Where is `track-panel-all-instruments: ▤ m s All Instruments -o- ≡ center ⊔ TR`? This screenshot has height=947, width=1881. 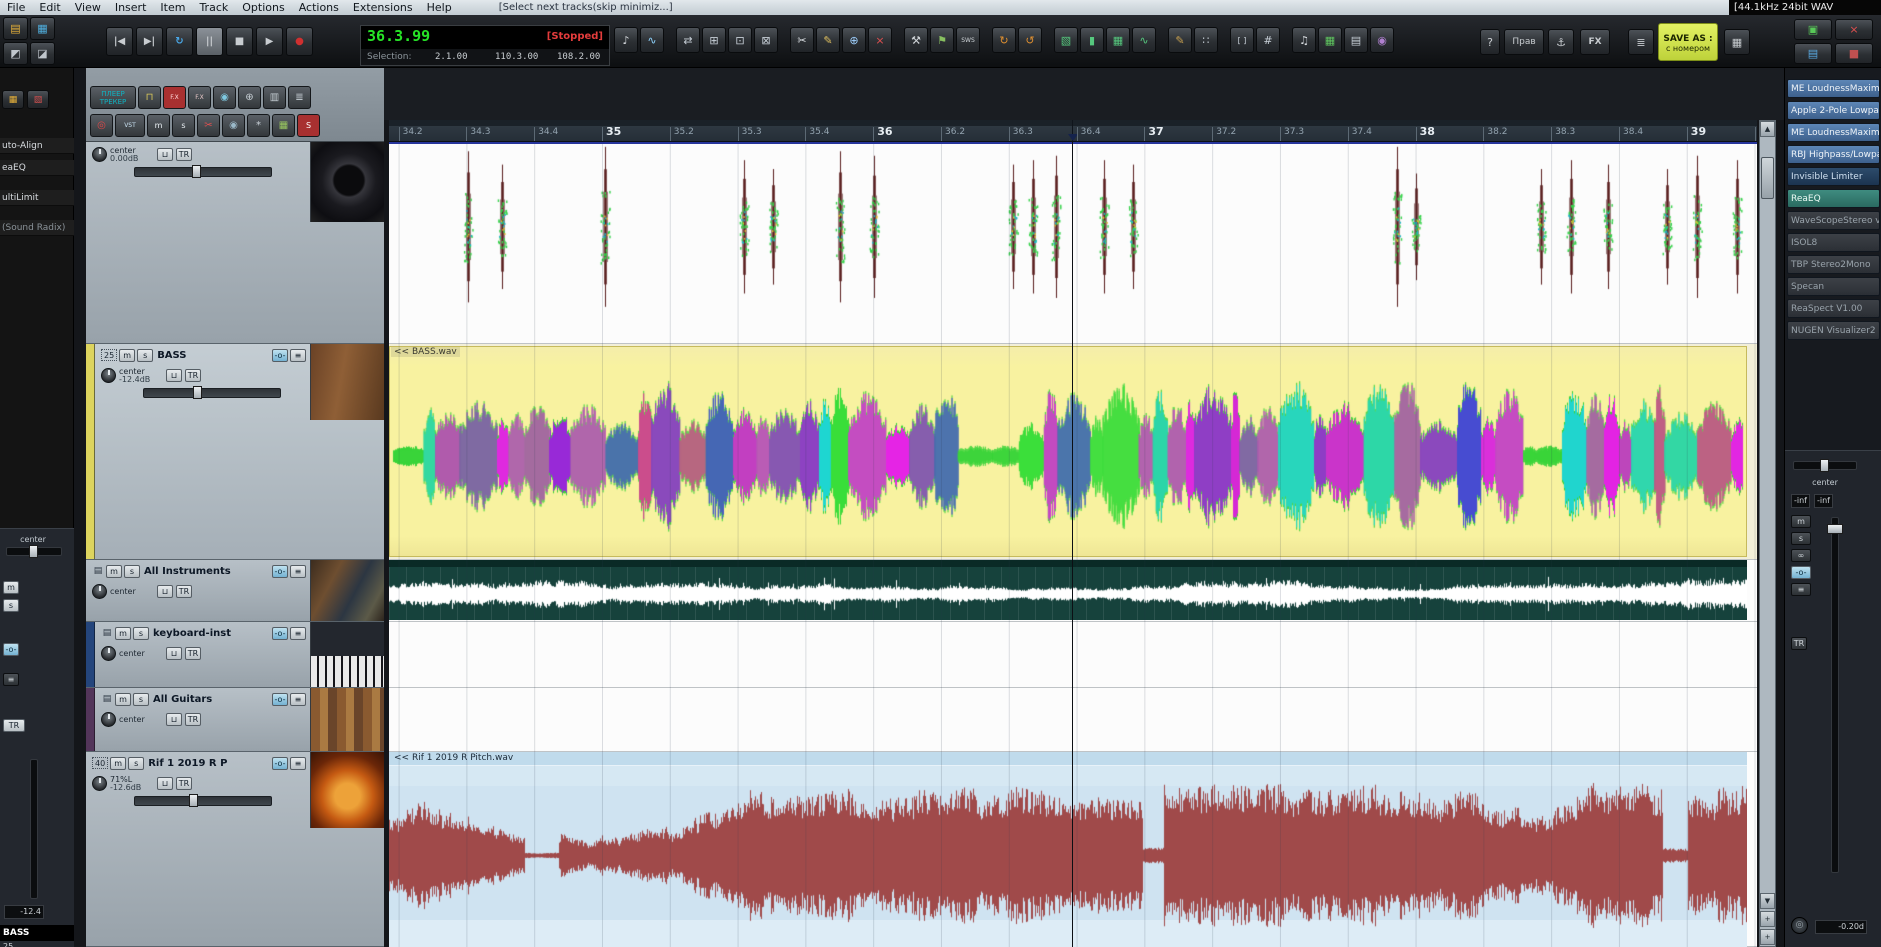
track-panel-all-instruments: ▤ m s All Instruments -o- ≡ center ⊔ TR is located at coordinates (235, 591).